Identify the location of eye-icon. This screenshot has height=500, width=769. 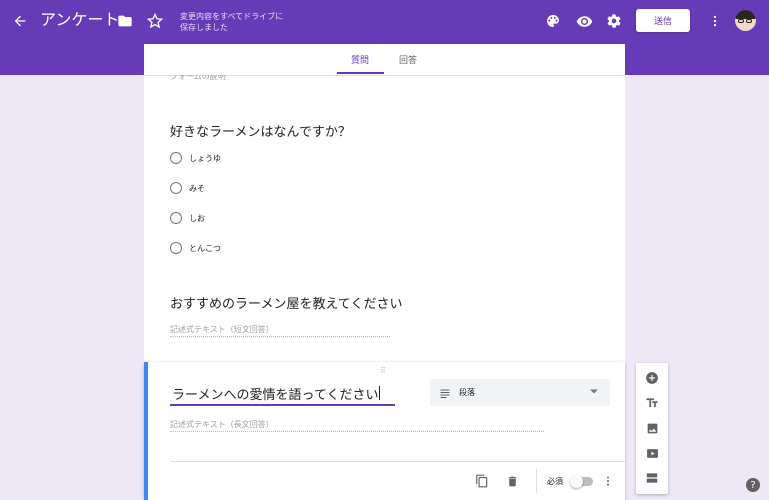
(584, 21).